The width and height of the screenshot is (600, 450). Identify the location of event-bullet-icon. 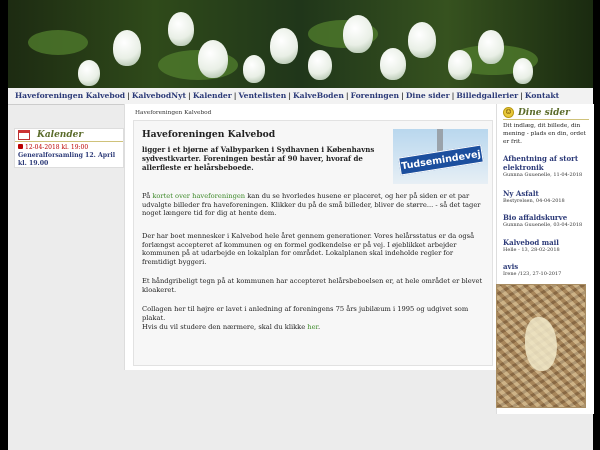
(20, 146).